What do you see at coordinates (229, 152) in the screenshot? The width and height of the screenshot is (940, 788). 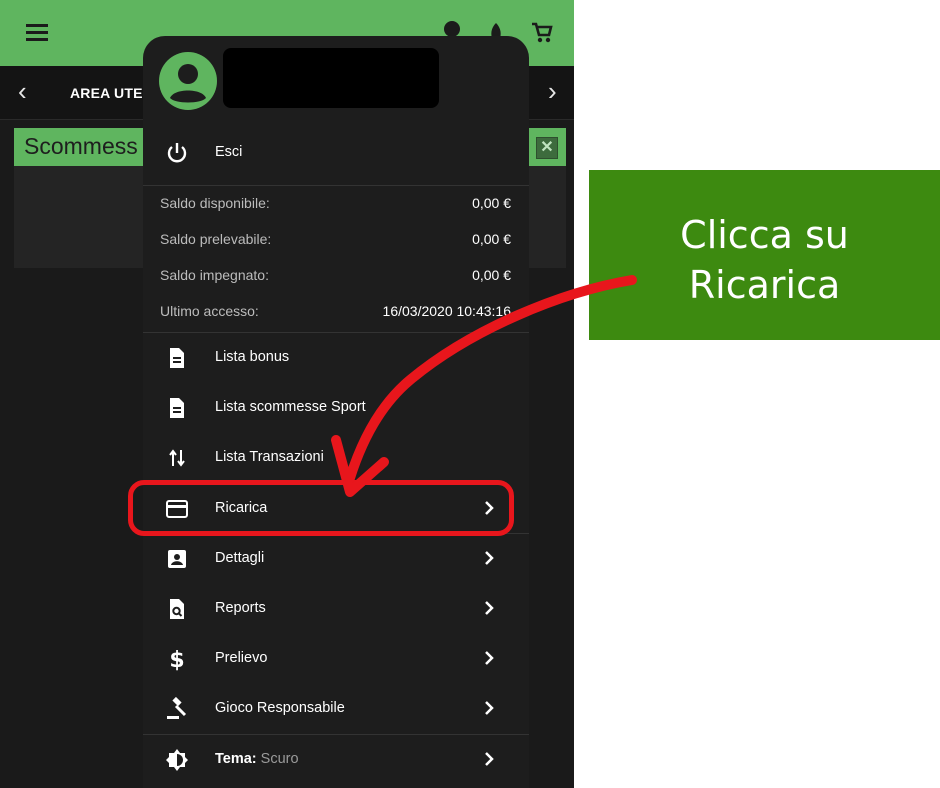 I see `logout-label: Esci` at bounding box center [229, 152].